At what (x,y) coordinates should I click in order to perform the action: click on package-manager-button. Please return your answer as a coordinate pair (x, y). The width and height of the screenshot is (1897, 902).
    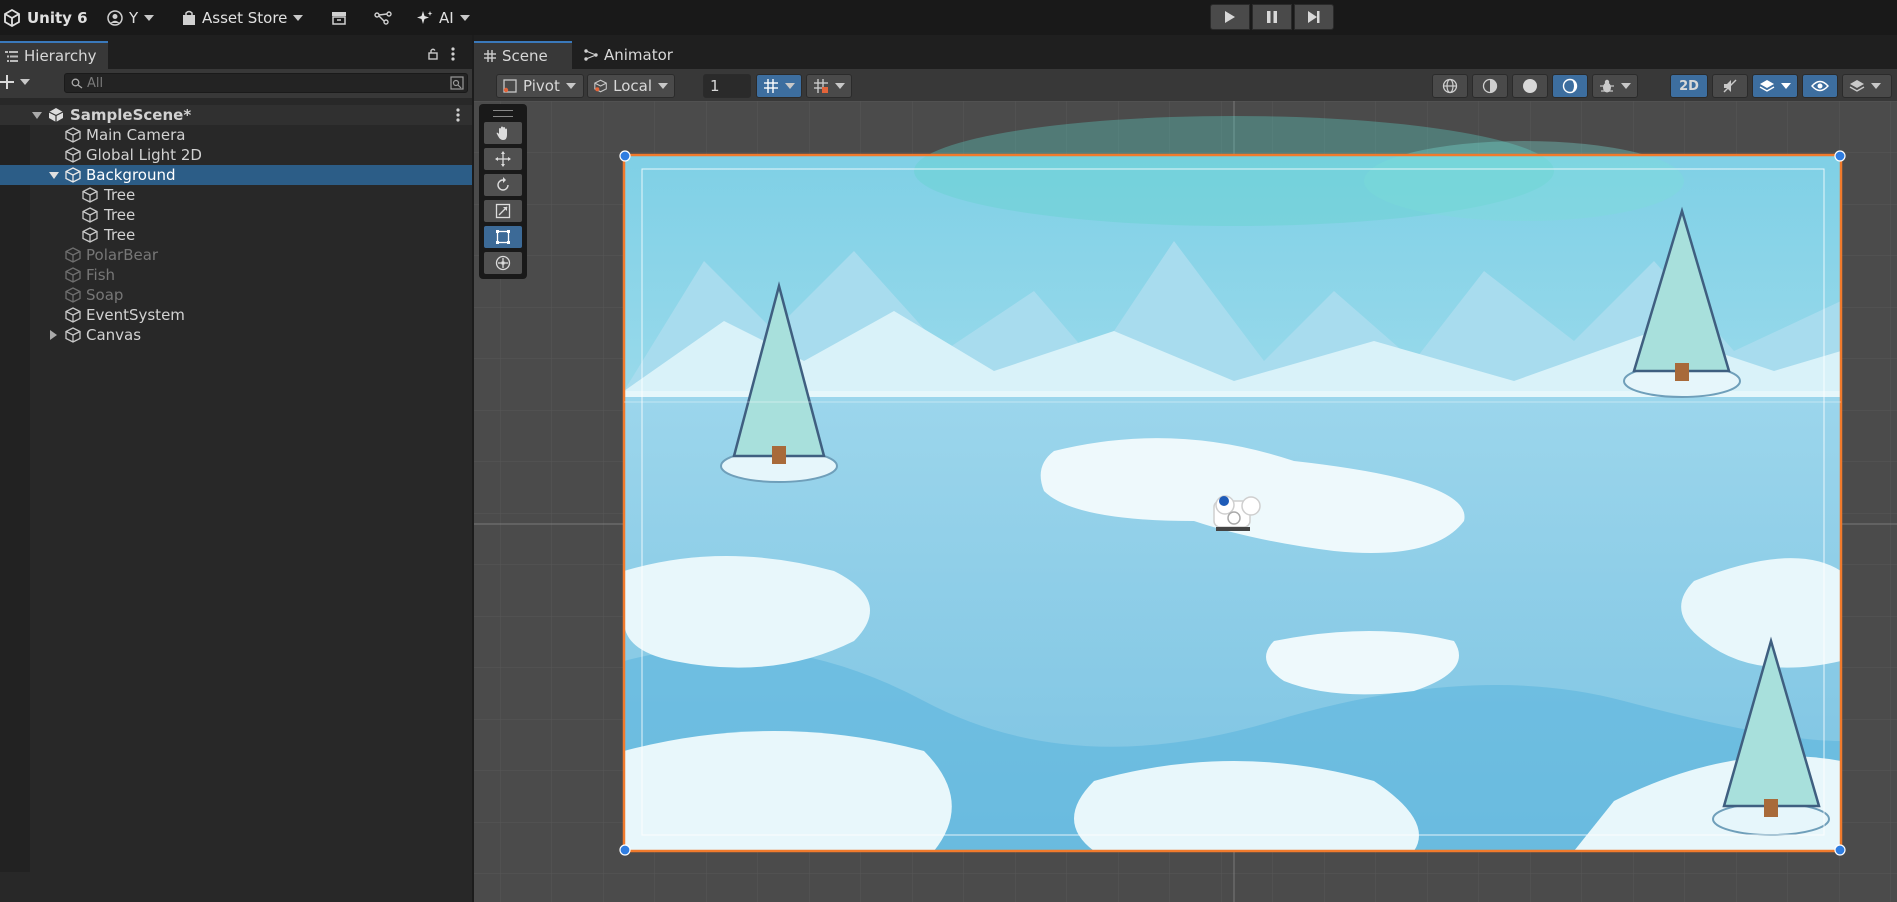
    Looking at the image, I should click on (339, 17).